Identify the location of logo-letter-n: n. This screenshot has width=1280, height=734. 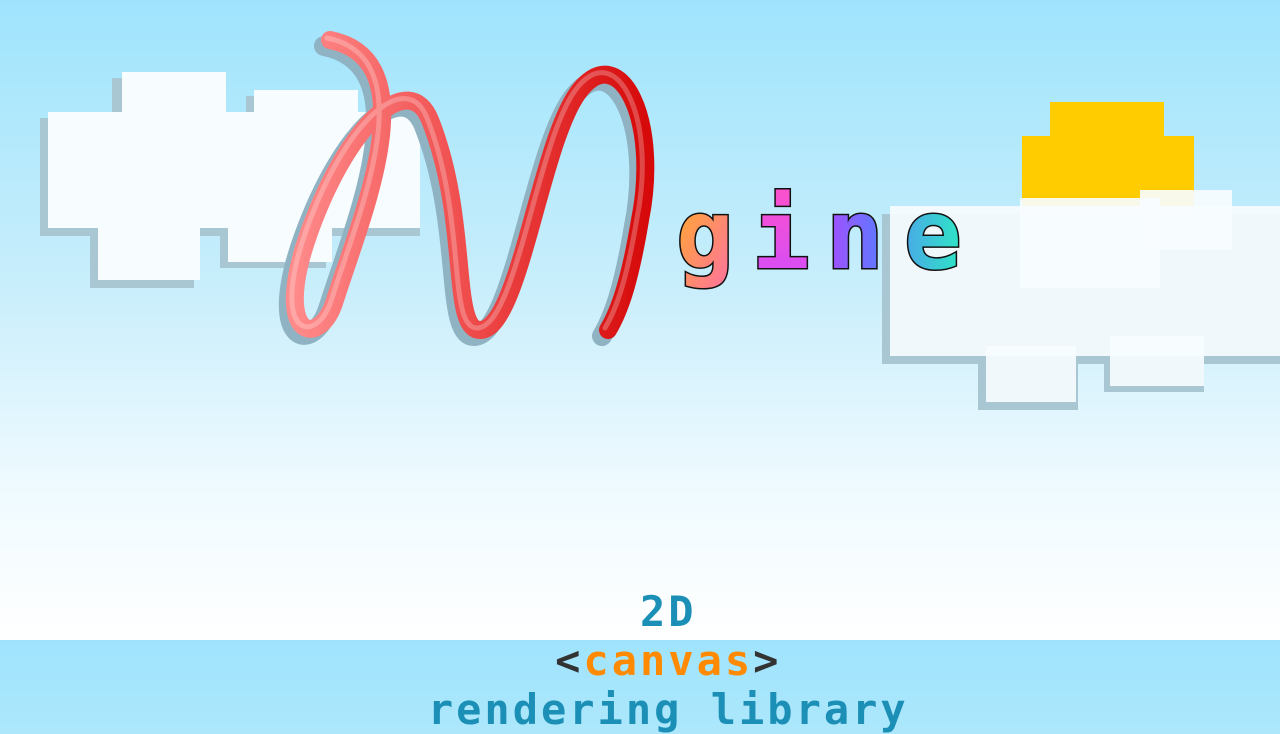
(855, 235).